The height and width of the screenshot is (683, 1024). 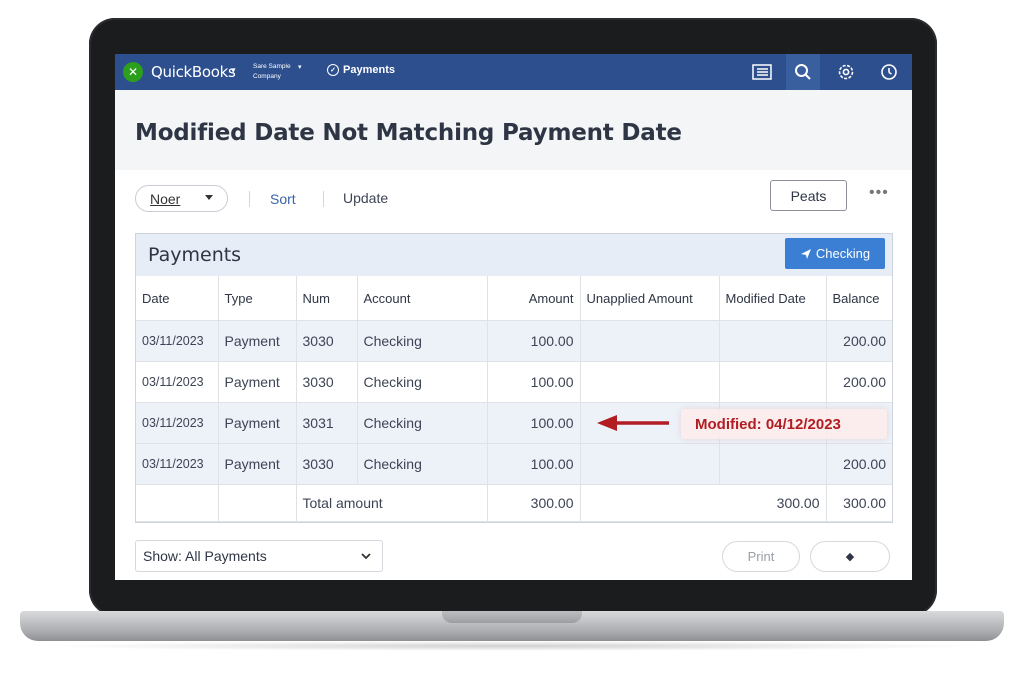 What do you see at coordinates (300, 67) in the screenshot?
I see `company-caret-icon: ▾` at bounding box center [300, 67].